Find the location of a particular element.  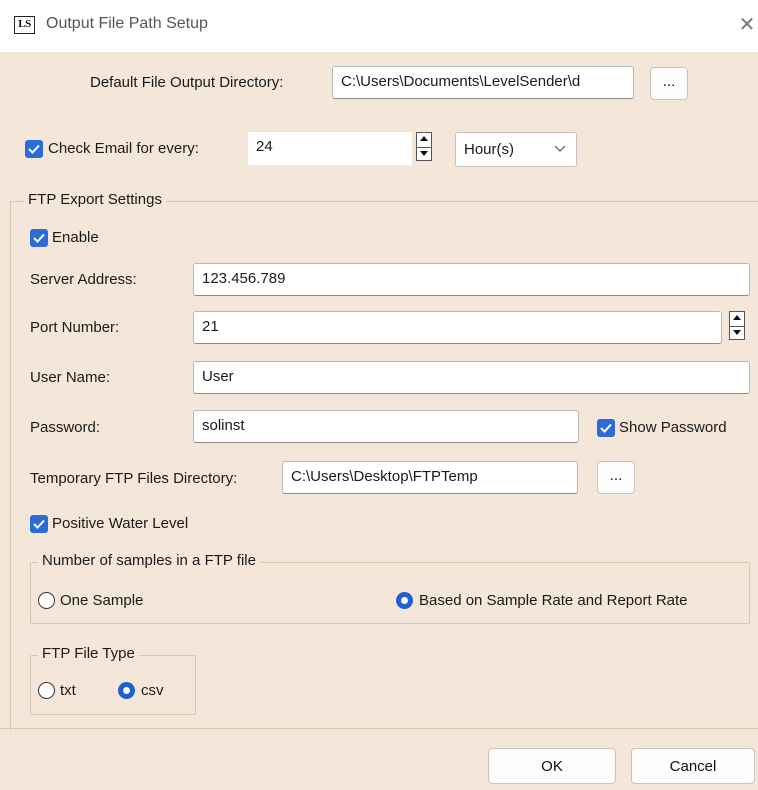

based-on-rate-radio is located at coordinates (404, 600).